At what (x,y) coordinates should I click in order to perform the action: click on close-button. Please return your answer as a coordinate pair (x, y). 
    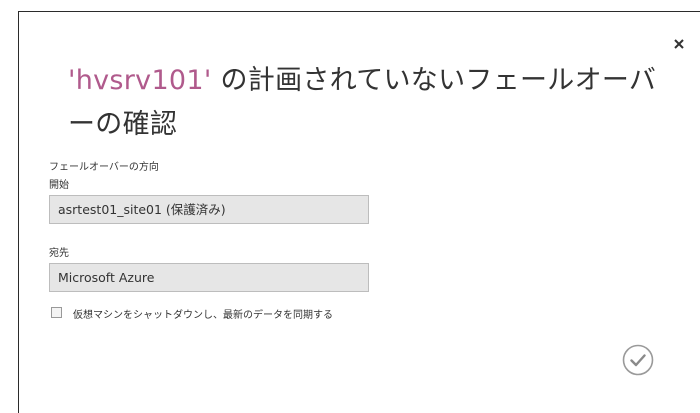
    Looking at the image, I should click on (679, 44).